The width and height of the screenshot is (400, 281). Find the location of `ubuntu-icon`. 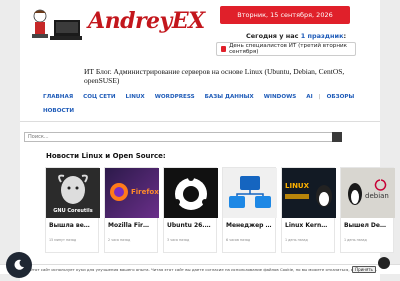

ubuntu-icon is located at coordinates (191, 192).